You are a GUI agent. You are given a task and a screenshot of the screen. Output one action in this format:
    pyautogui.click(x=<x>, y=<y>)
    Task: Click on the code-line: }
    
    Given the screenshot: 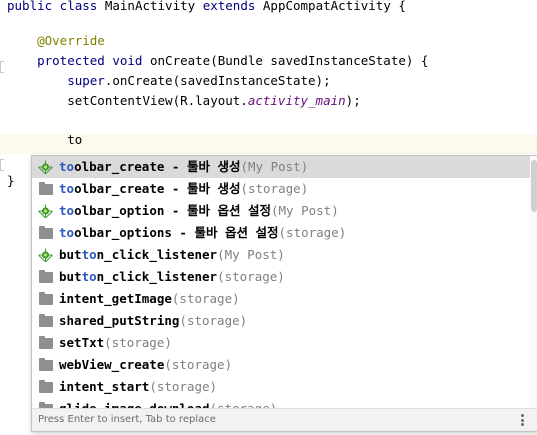 What is the action you would take?
    pyautogui.click(x=11, y=181)
    